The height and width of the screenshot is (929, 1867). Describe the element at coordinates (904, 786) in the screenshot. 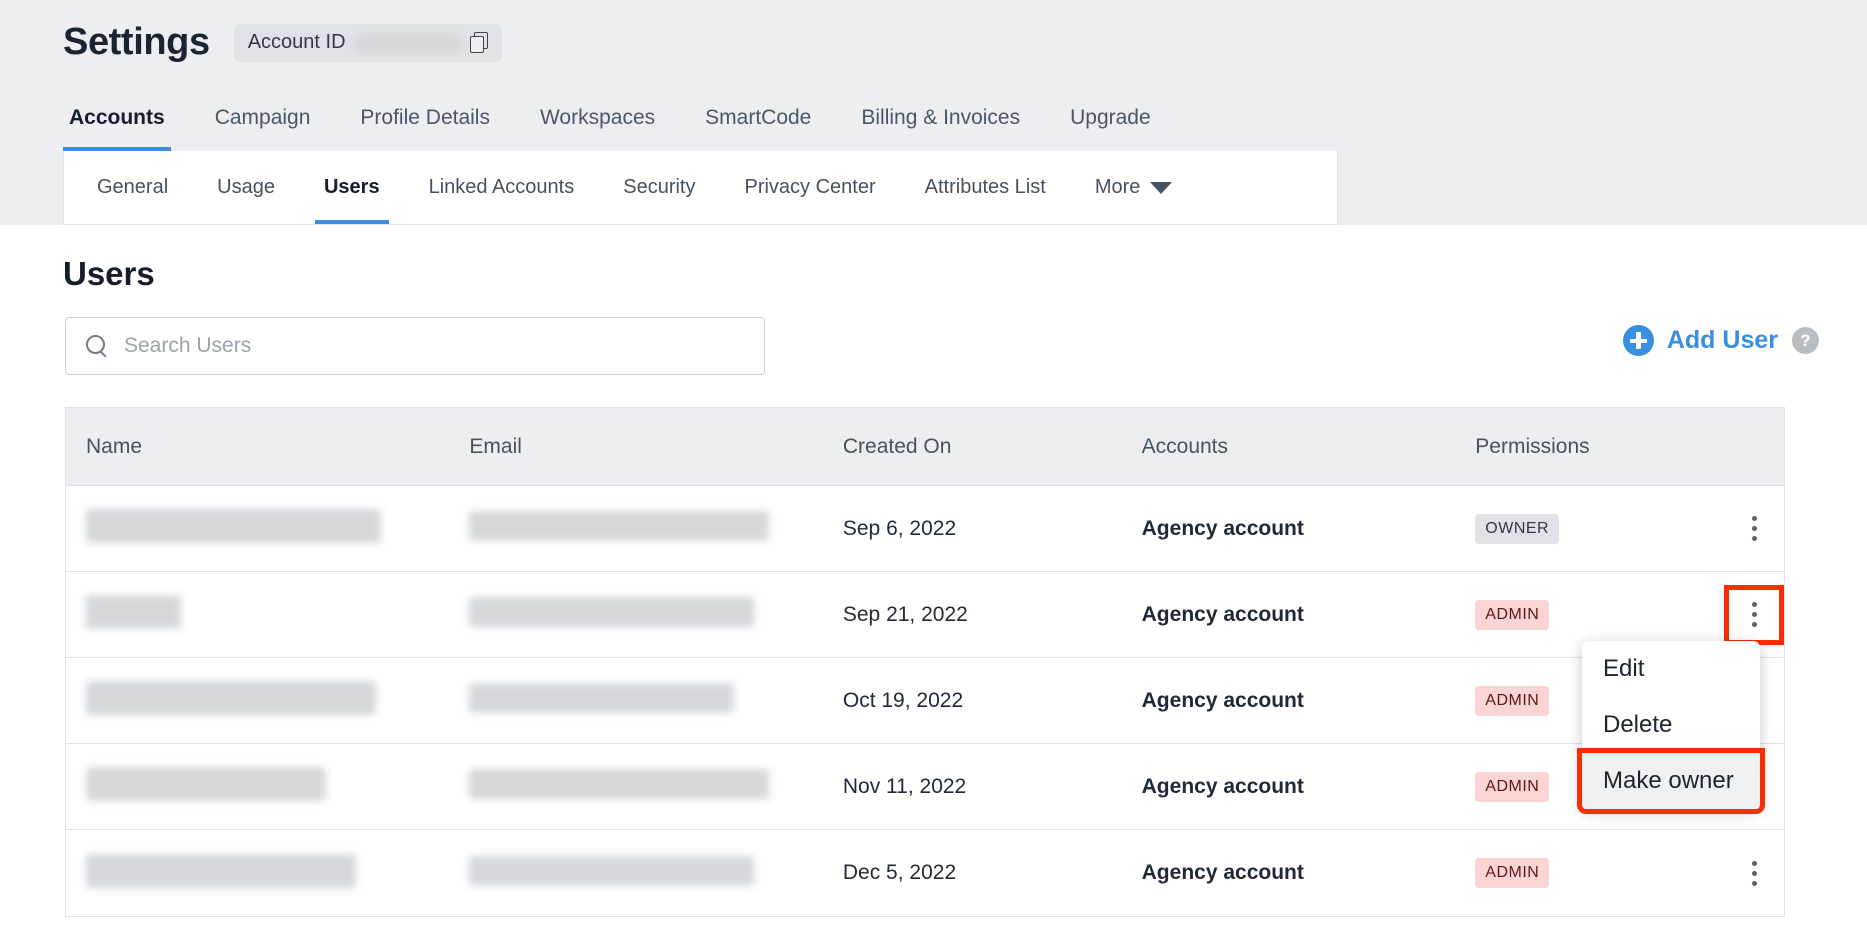

I see `cell-created-on: Nov 11, 2022` at that location.